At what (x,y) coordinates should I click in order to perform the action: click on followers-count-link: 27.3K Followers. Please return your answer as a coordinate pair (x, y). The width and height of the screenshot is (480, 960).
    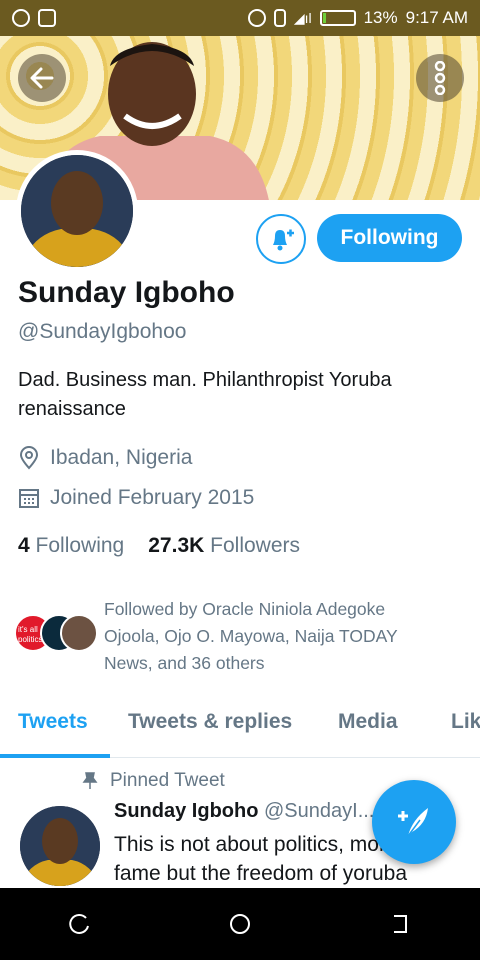
    Looking at the image, I should click on (224, 546).